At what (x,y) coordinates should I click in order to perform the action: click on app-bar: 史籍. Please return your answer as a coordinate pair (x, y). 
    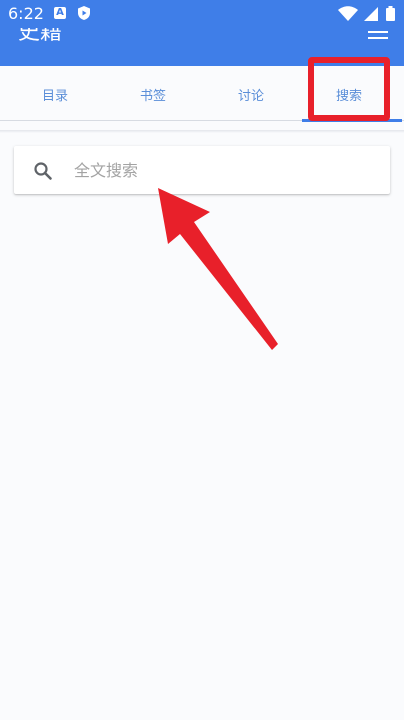
    Looking at the image, I should click on (202, 47).